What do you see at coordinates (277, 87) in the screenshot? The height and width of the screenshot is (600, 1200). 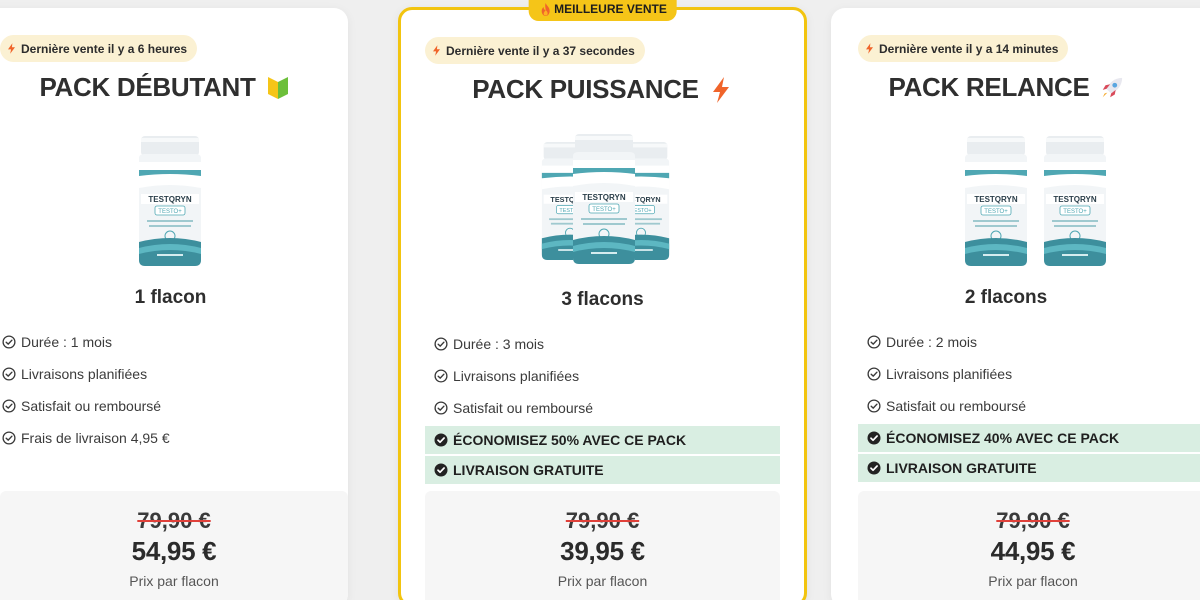 I see `beginner-badge-icon` at bounding box center [277, 87].